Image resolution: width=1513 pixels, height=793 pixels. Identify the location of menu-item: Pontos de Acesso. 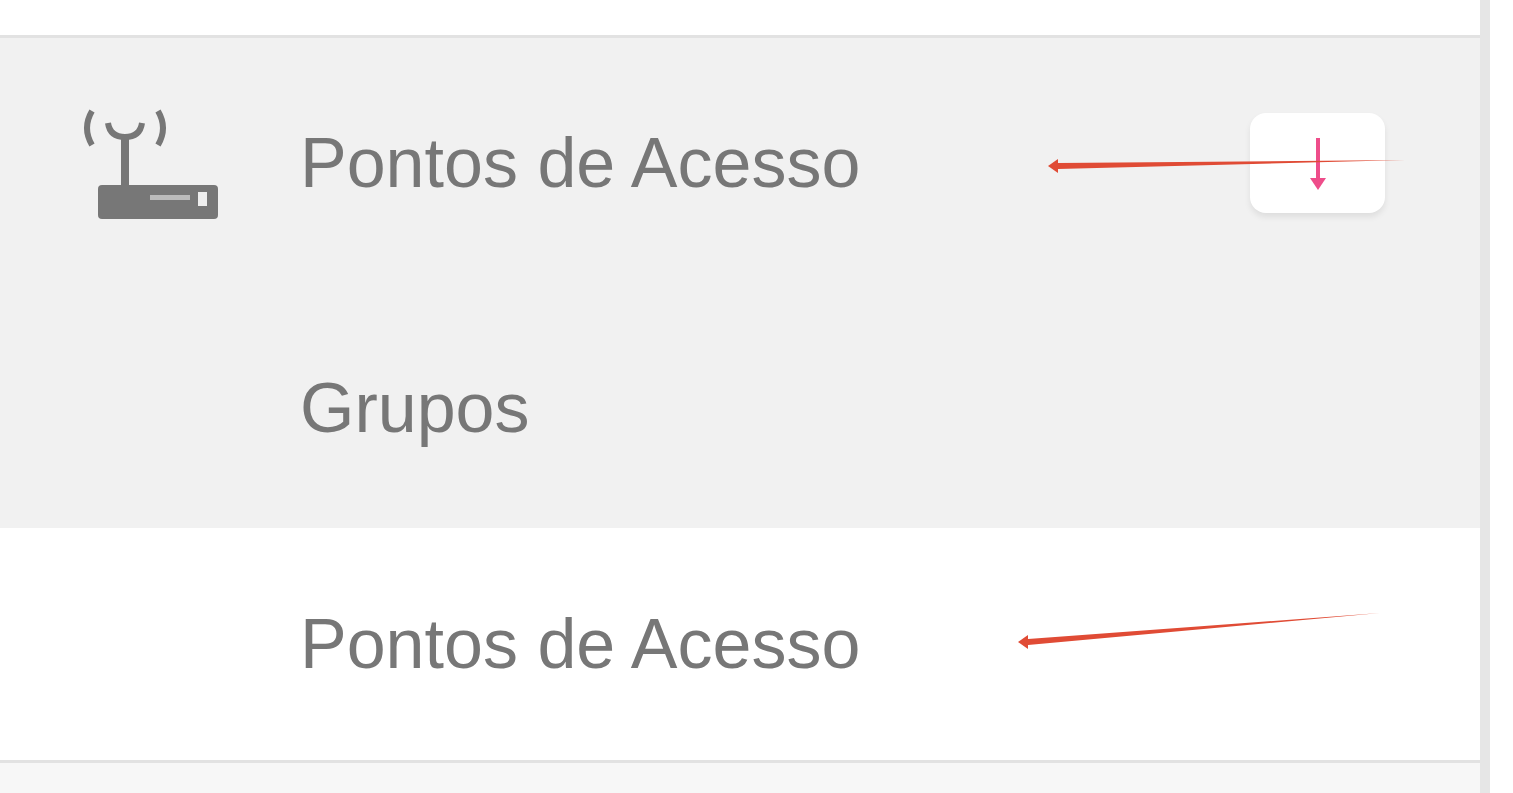
(580, 163).